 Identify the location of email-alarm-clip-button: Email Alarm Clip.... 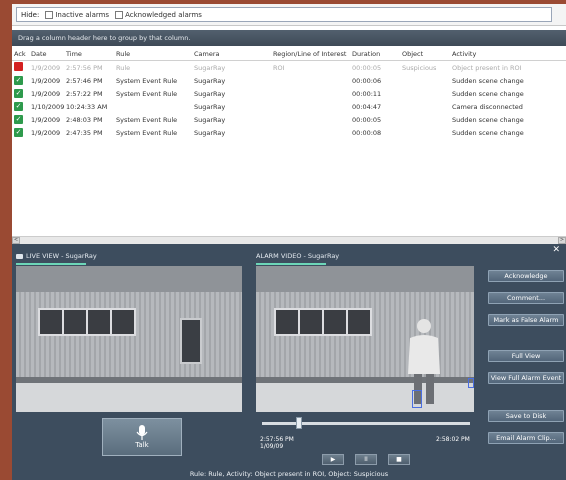
(526, 438).